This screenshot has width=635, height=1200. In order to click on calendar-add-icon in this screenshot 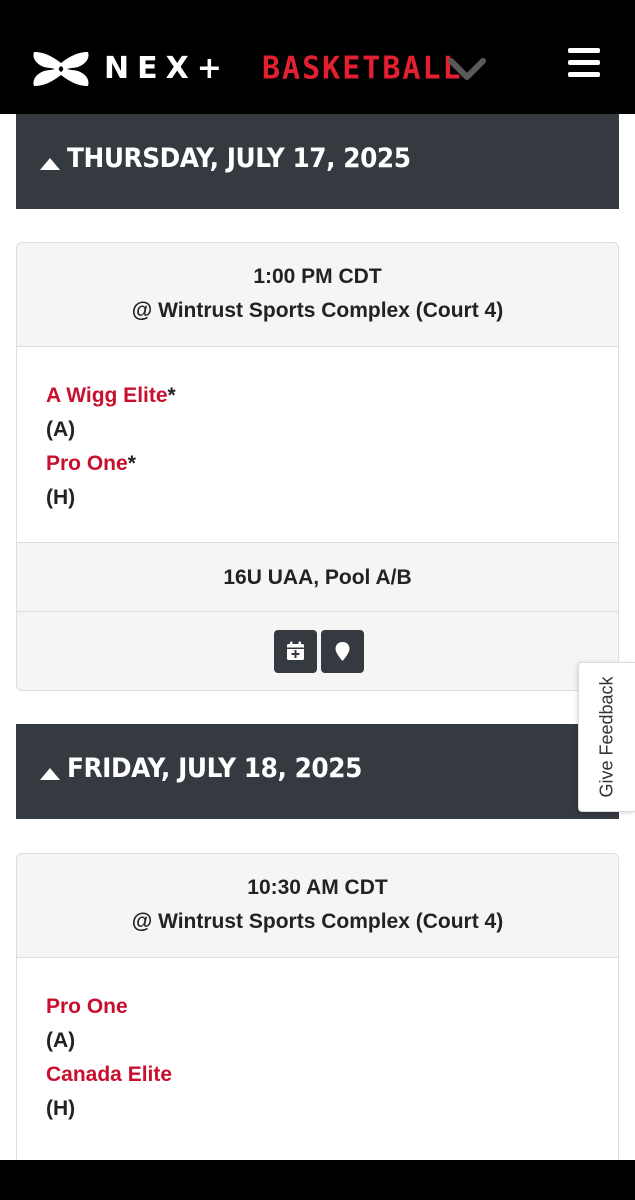, I will do `click(295, 650)`.